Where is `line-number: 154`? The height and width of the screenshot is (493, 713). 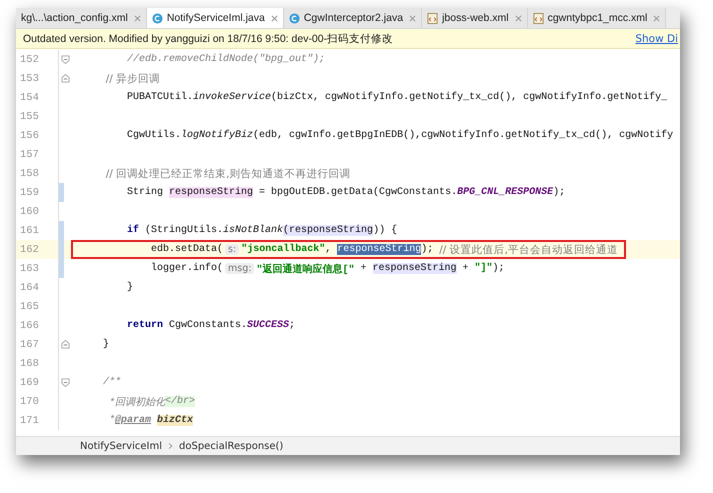
line-number: 154 is located at coordinates (29, 98).